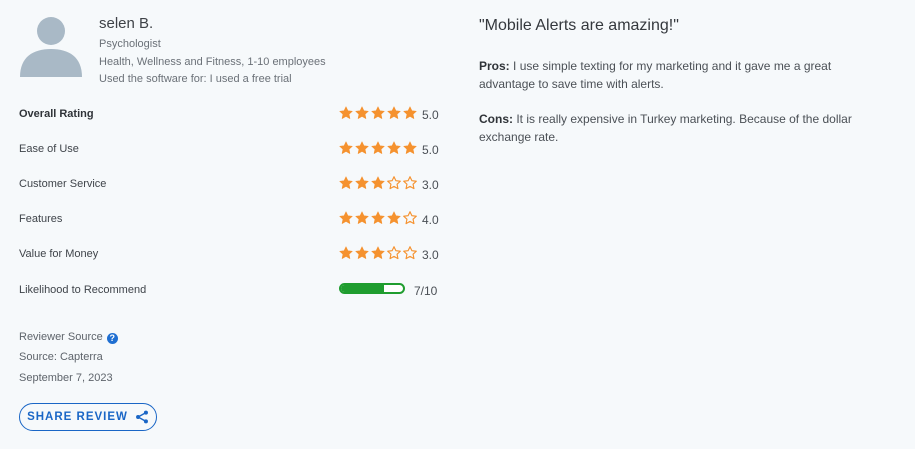  Describe the element at coordinates (49, 149) in the screenshot. I see `rating-label: Ease of Use` at that location.